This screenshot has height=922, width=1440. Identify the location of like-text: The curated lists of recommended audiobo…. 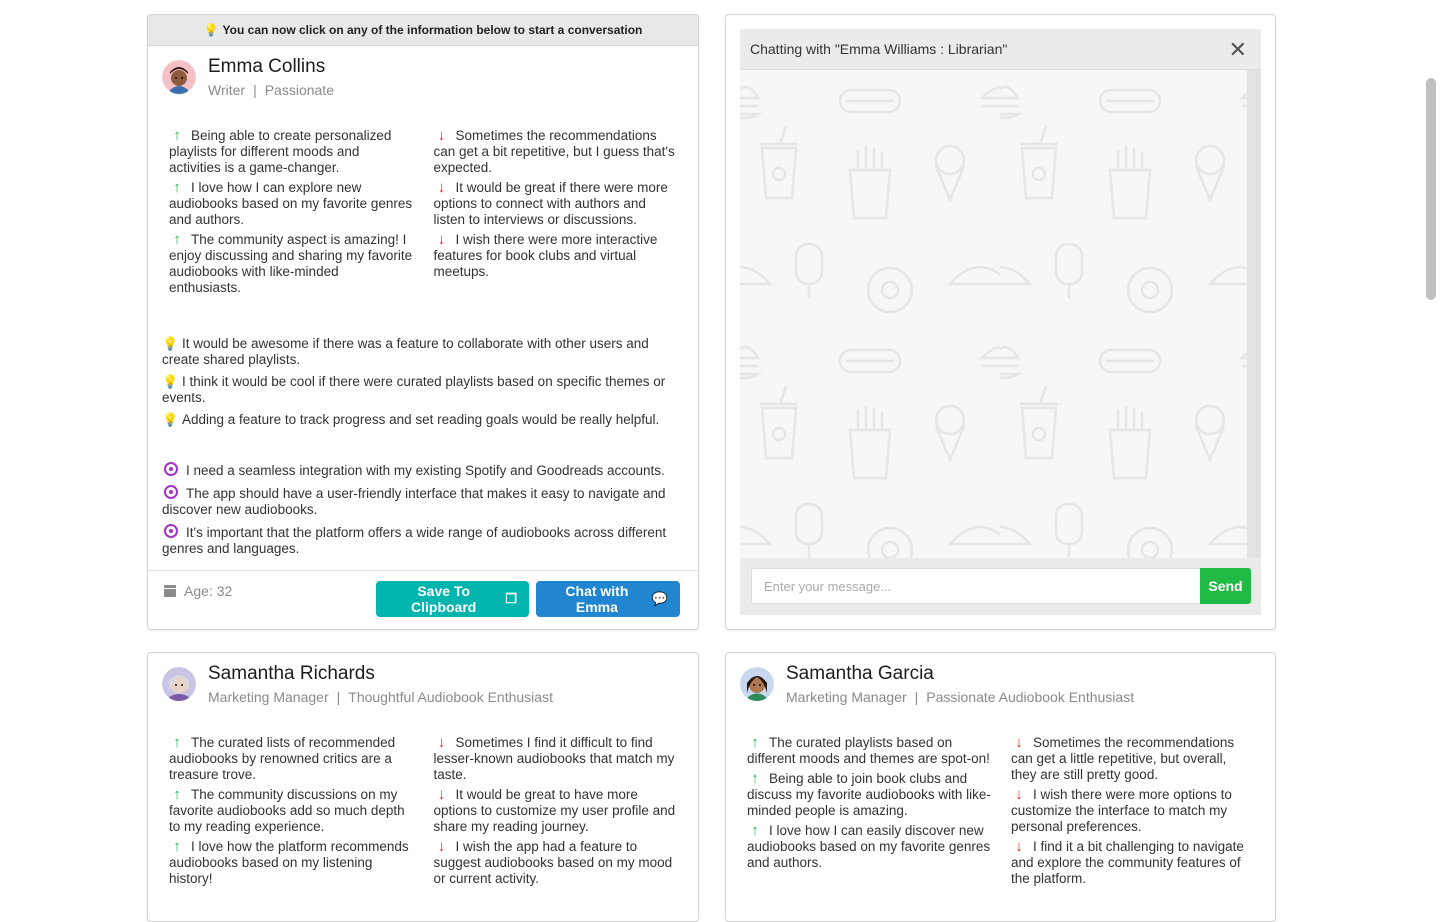
(282, 758).